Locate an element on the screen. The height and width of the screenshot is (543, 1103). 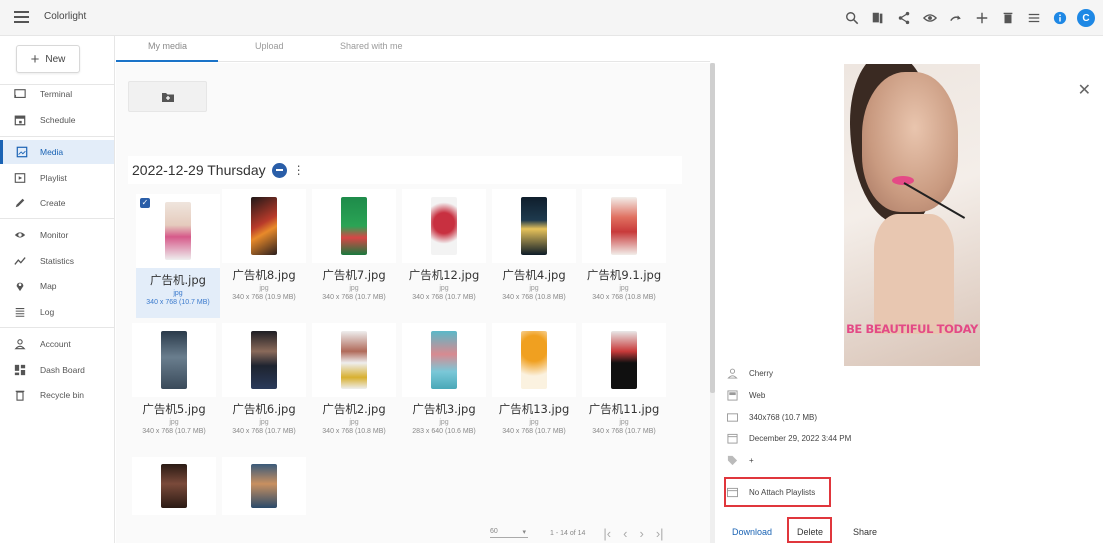
share-button: Share is located at coordinates (865, 532).